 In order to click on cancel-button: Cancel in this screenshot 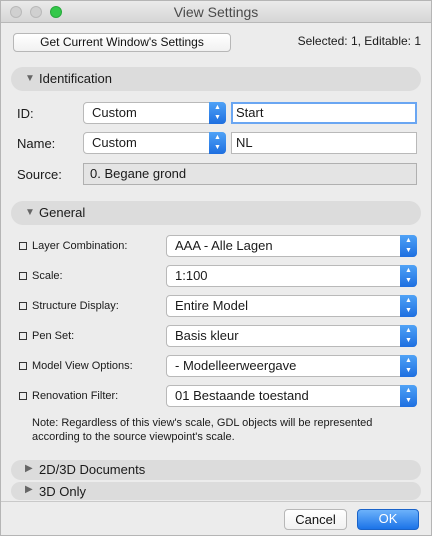, I will do `click(315, 519)`.